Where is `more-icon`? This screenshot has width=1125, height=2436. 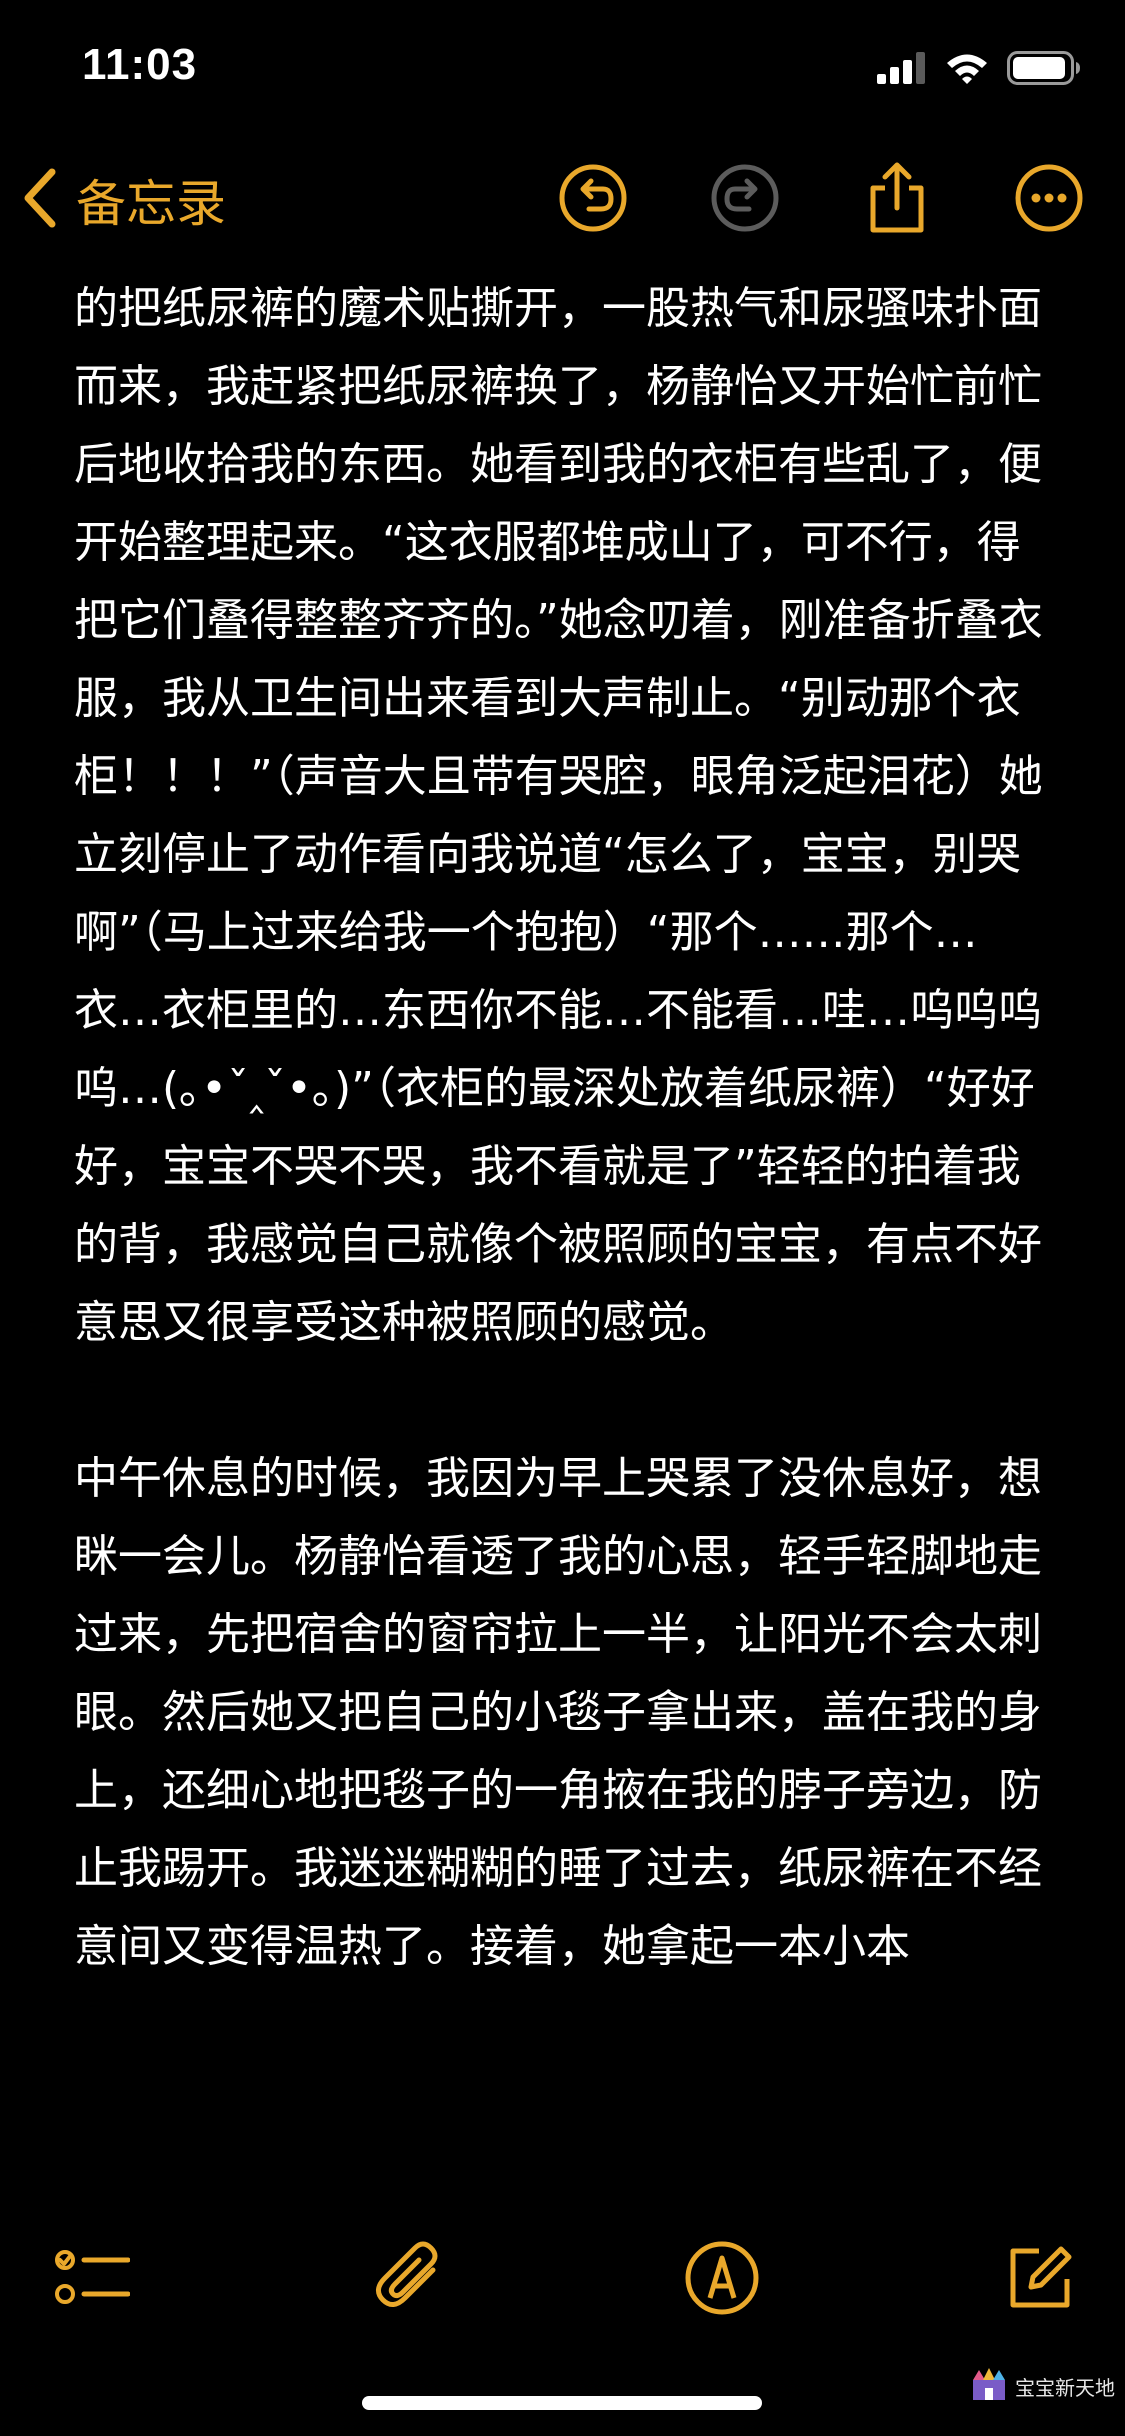 more-icon is located at coordinates (1049, 200).